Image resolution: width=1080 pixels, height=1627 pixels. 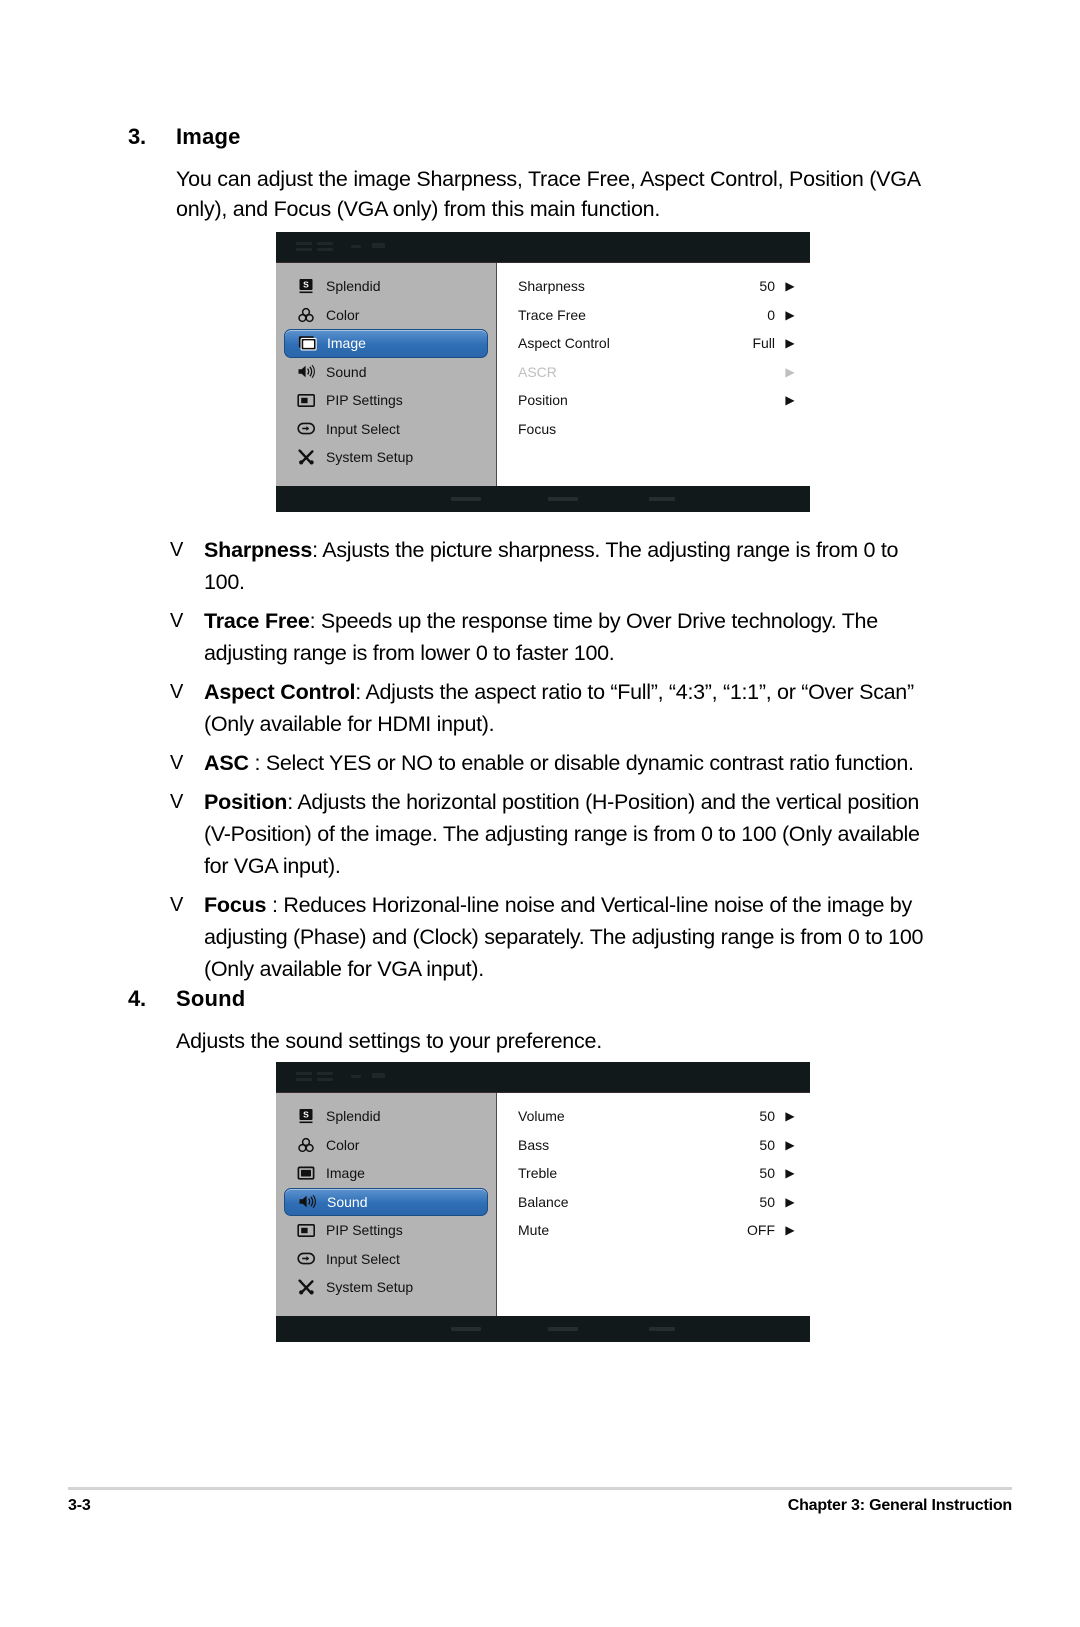 What do you see at coordinates (537, 428) in the screenshot?
I see `osd-option-label: Focus` at bounding box center [537, 428].